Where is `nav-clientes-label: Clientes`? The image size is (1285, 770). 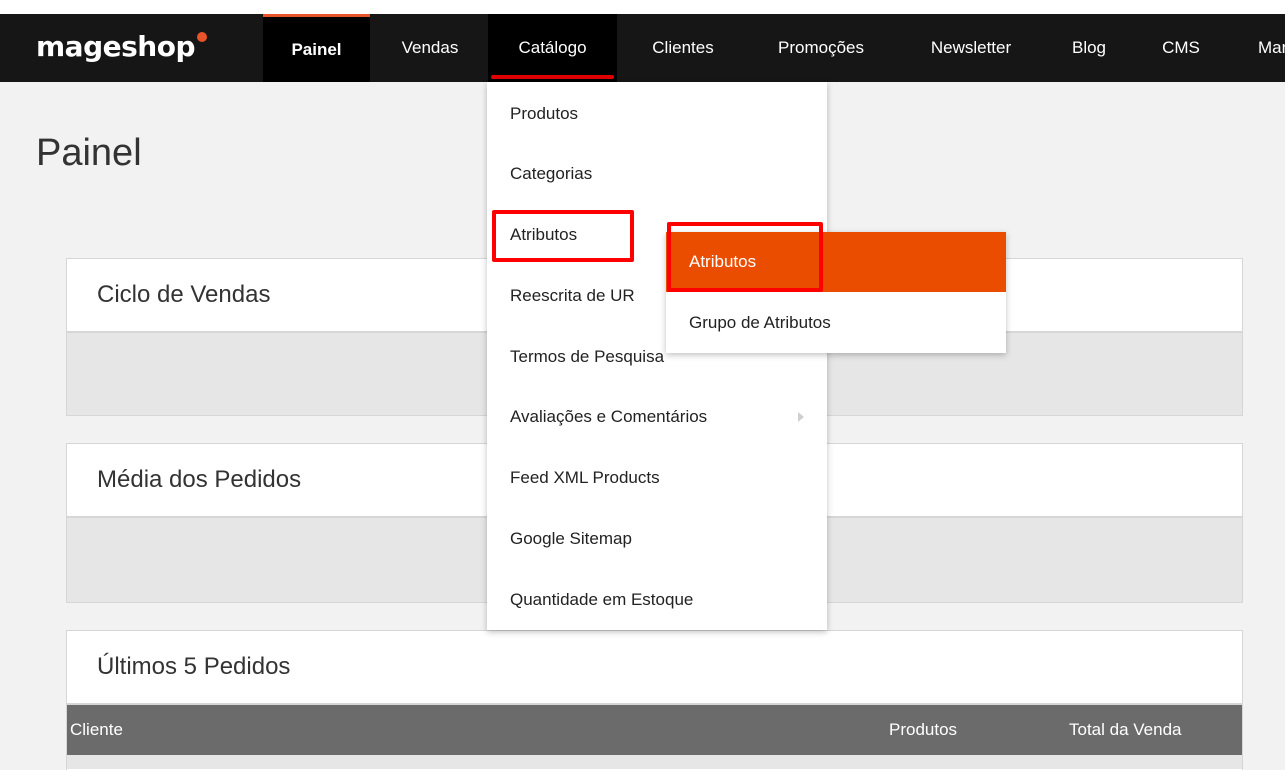
nav-clientes-label: Clientes is located at coordinates (683, 47).